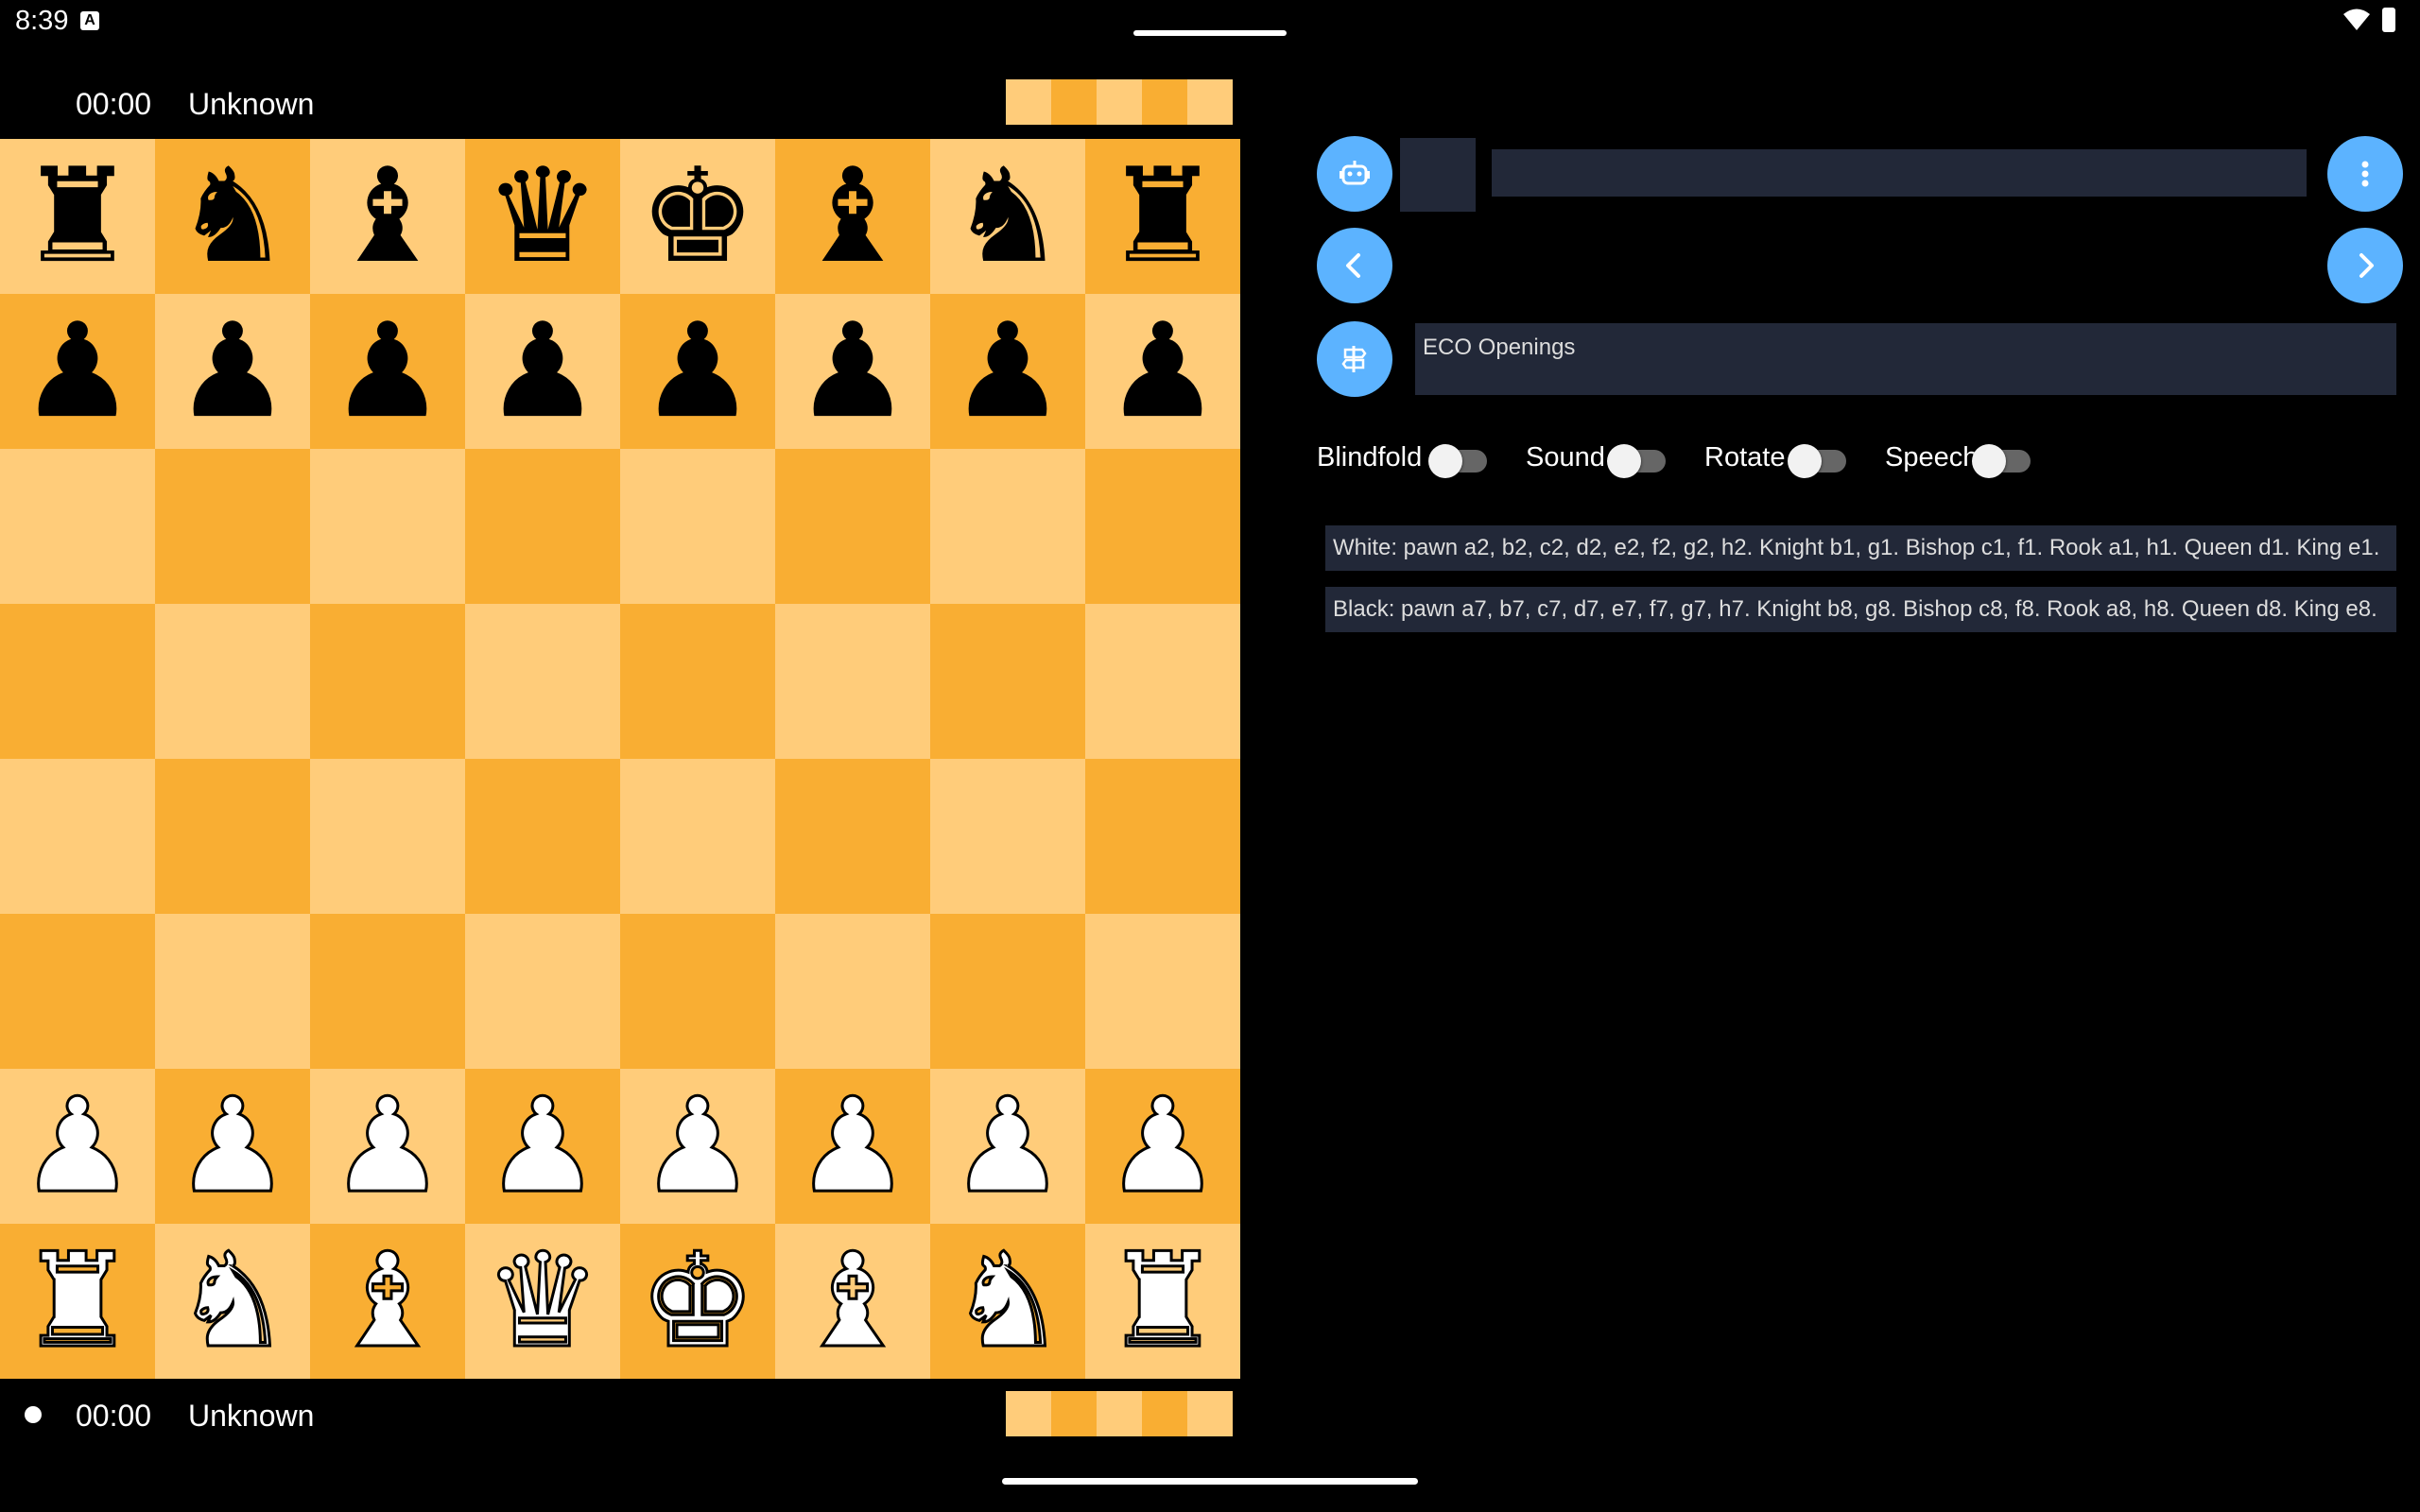 Image resolution: width=2420 pixels, height=1512 pixels. What do you see at coordinates (697, 526) in the screenshot?
I see `square-e6` at bounding box center [697, 526].